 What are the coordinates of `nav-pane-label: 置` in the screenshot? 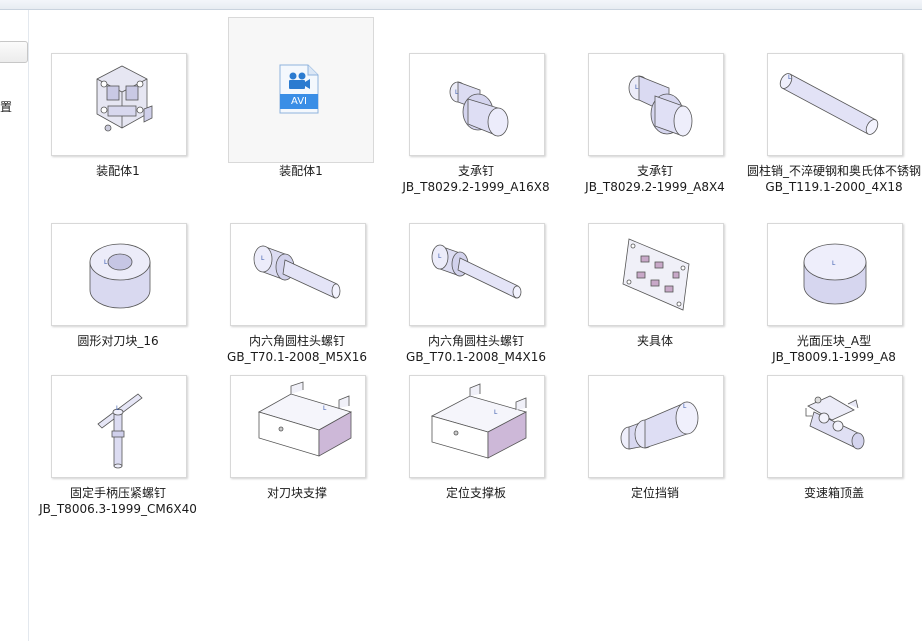 It's located at (6, 106).